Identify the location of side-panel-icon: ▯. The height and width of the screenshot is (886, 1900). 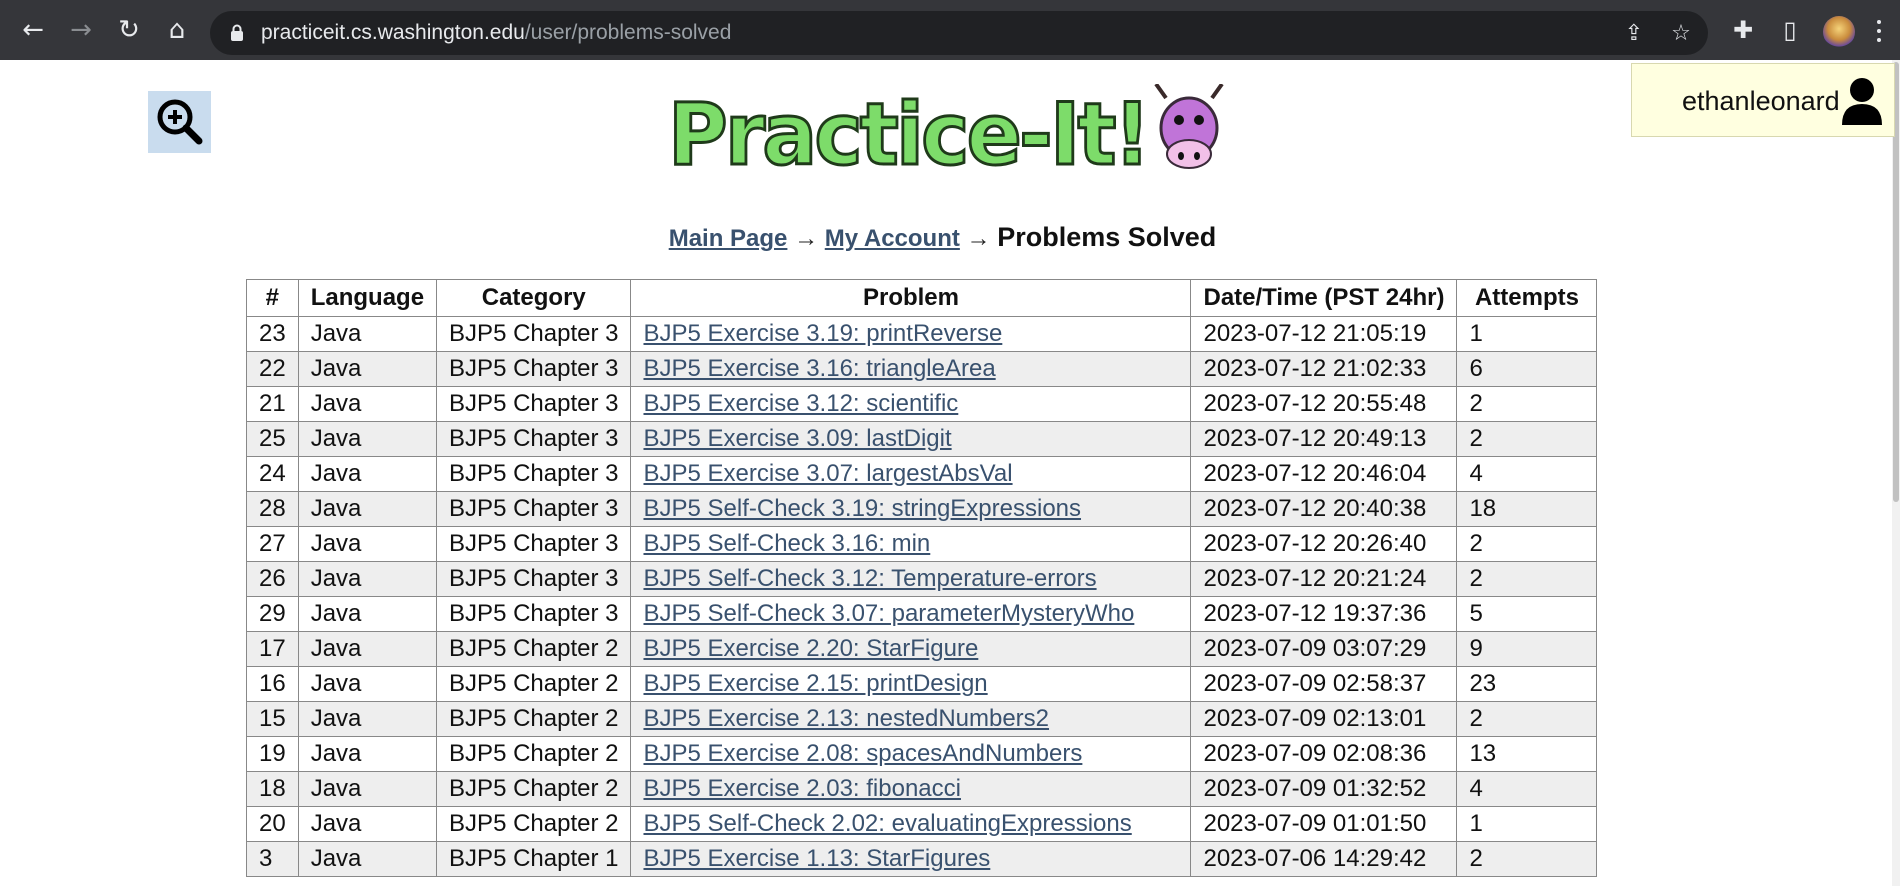
(1790, 30).